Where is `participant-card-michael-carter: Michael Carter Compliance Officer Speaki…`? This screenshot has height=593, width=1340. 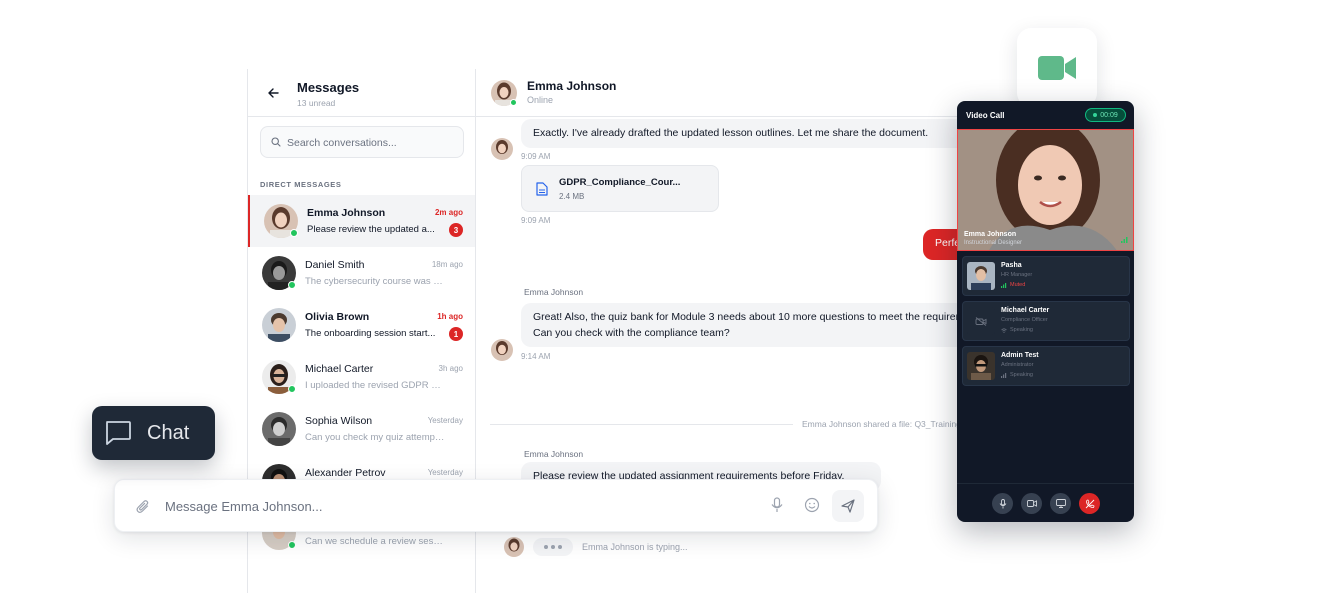 participant-card-michael-carter: Michael Carter Compliance Officer Speaki… is located at coordinates (1046, 321).